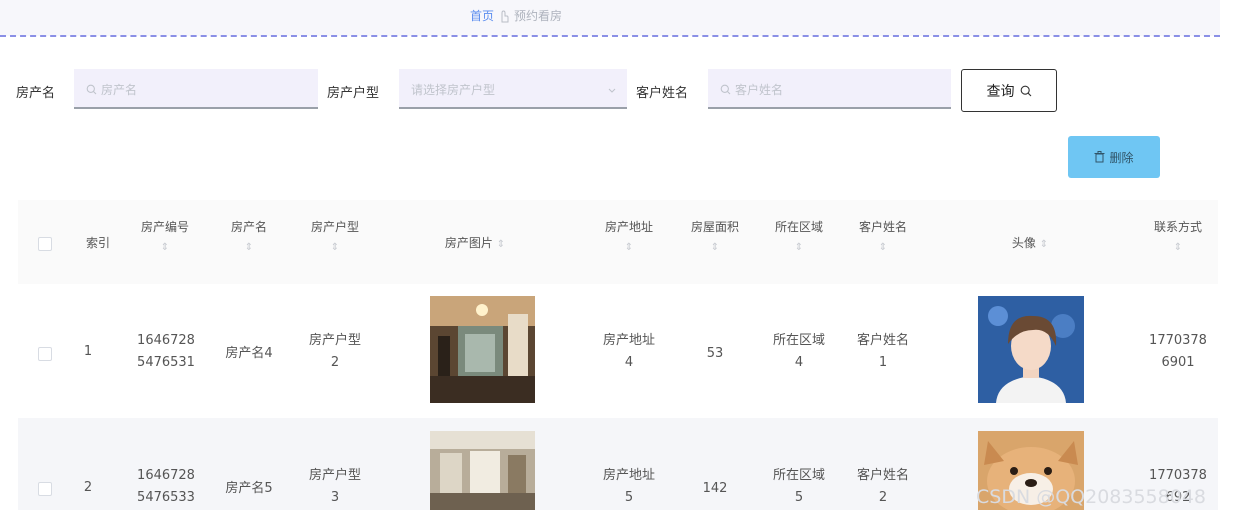  I want to click on chevron-down-icon, so click(612, 89).